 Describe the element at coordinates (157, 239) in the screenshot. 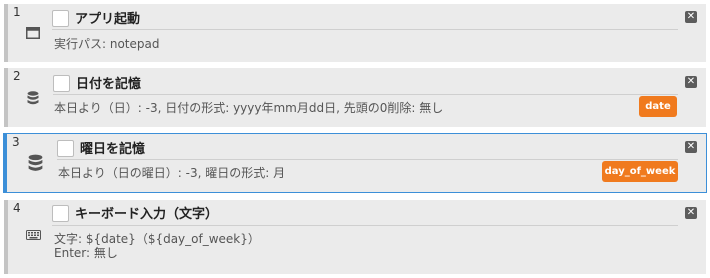

I see `step-detail-line: 文字: ${date}（${day_of_week}）` at that location.